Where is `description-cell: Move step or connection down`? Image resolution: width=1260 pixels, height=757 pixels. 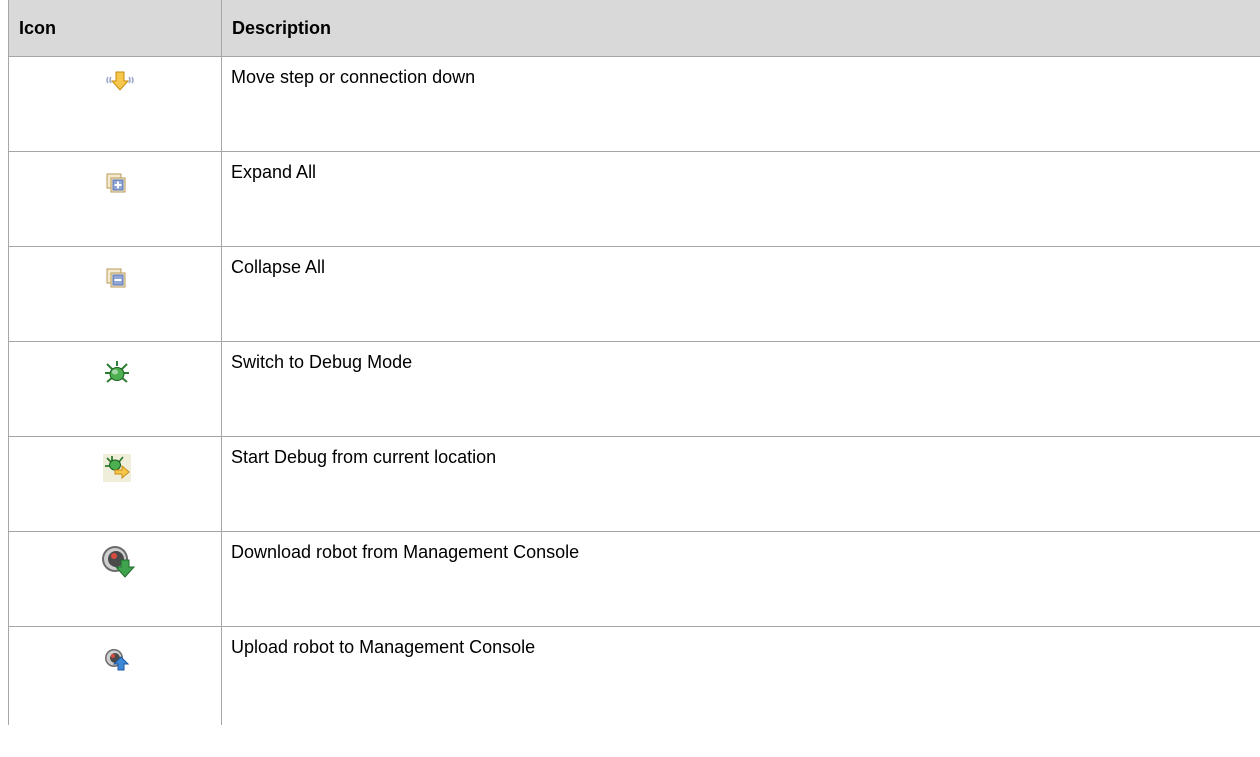 description-cell: Move step or connection down is located at coordinates (740, 104).